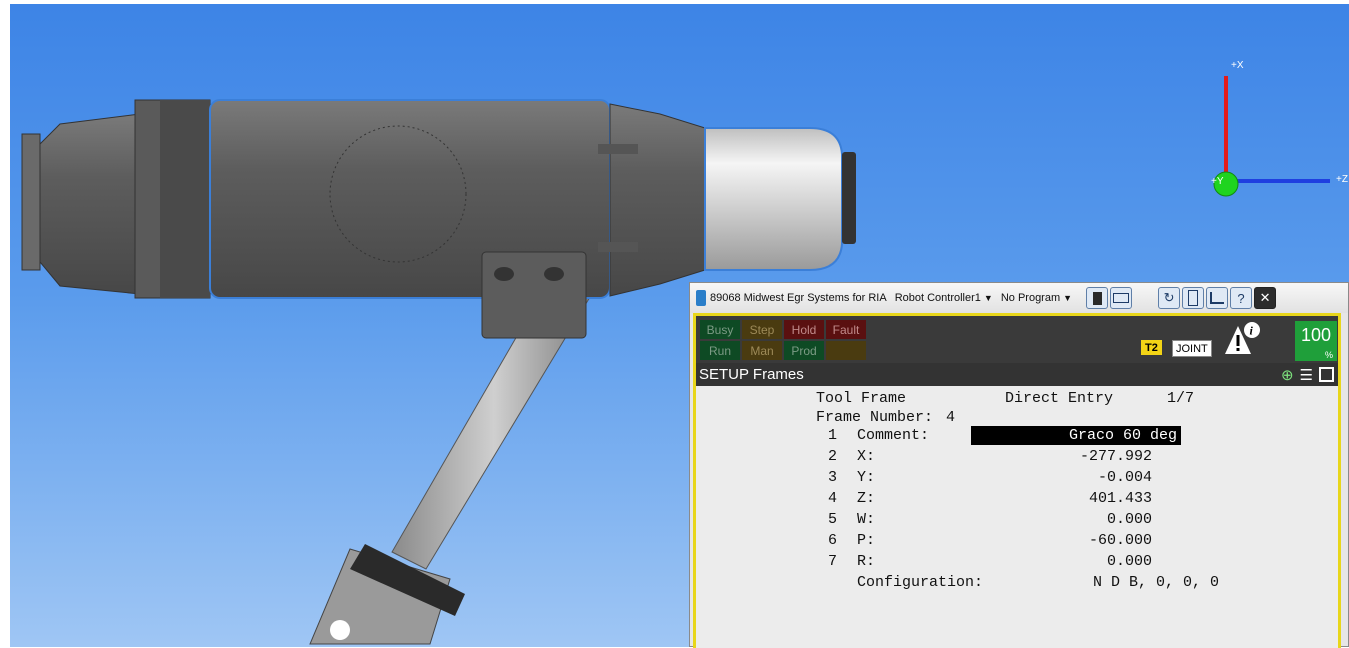 The height and width of the screenshot is (648, 1349). I want to click on led-hold: Hold, so click(804, 329).